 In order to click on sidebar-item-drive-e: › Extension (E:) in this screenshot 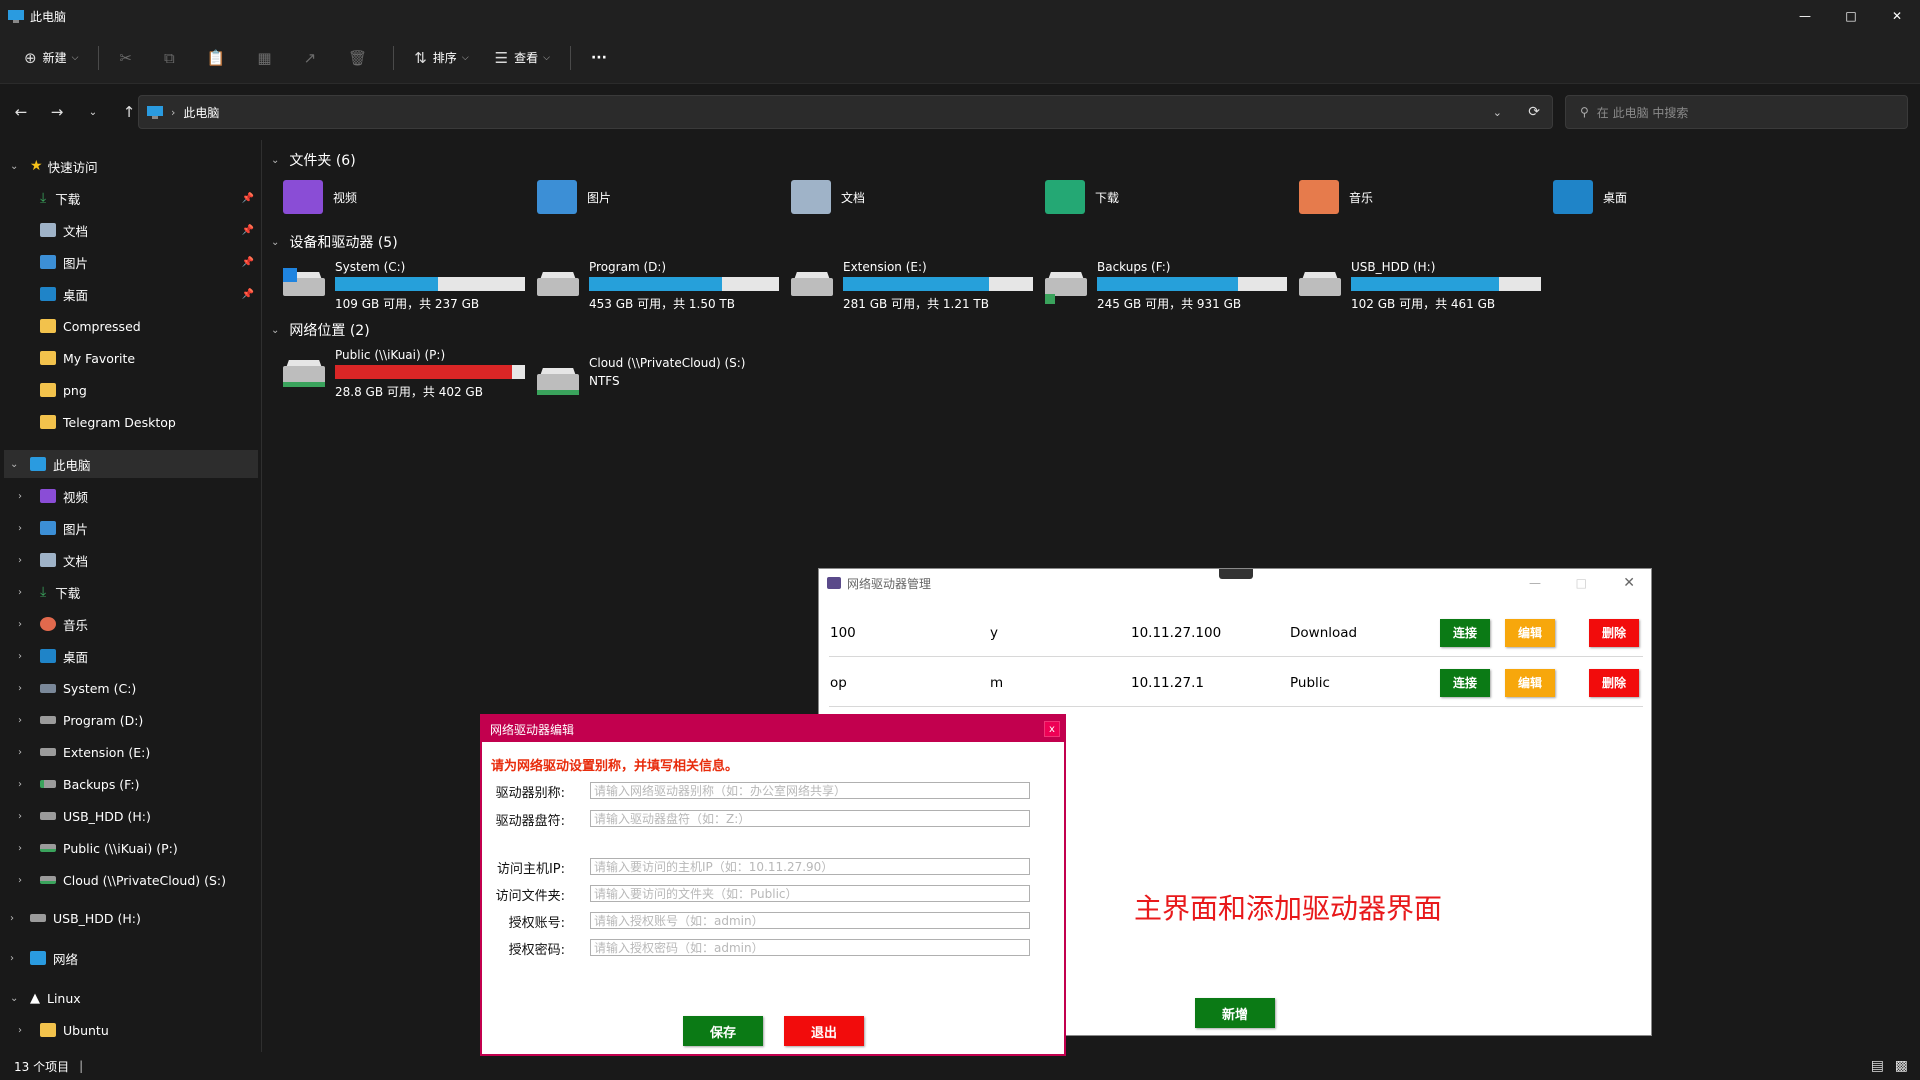, I will do `click(138, 752)`.